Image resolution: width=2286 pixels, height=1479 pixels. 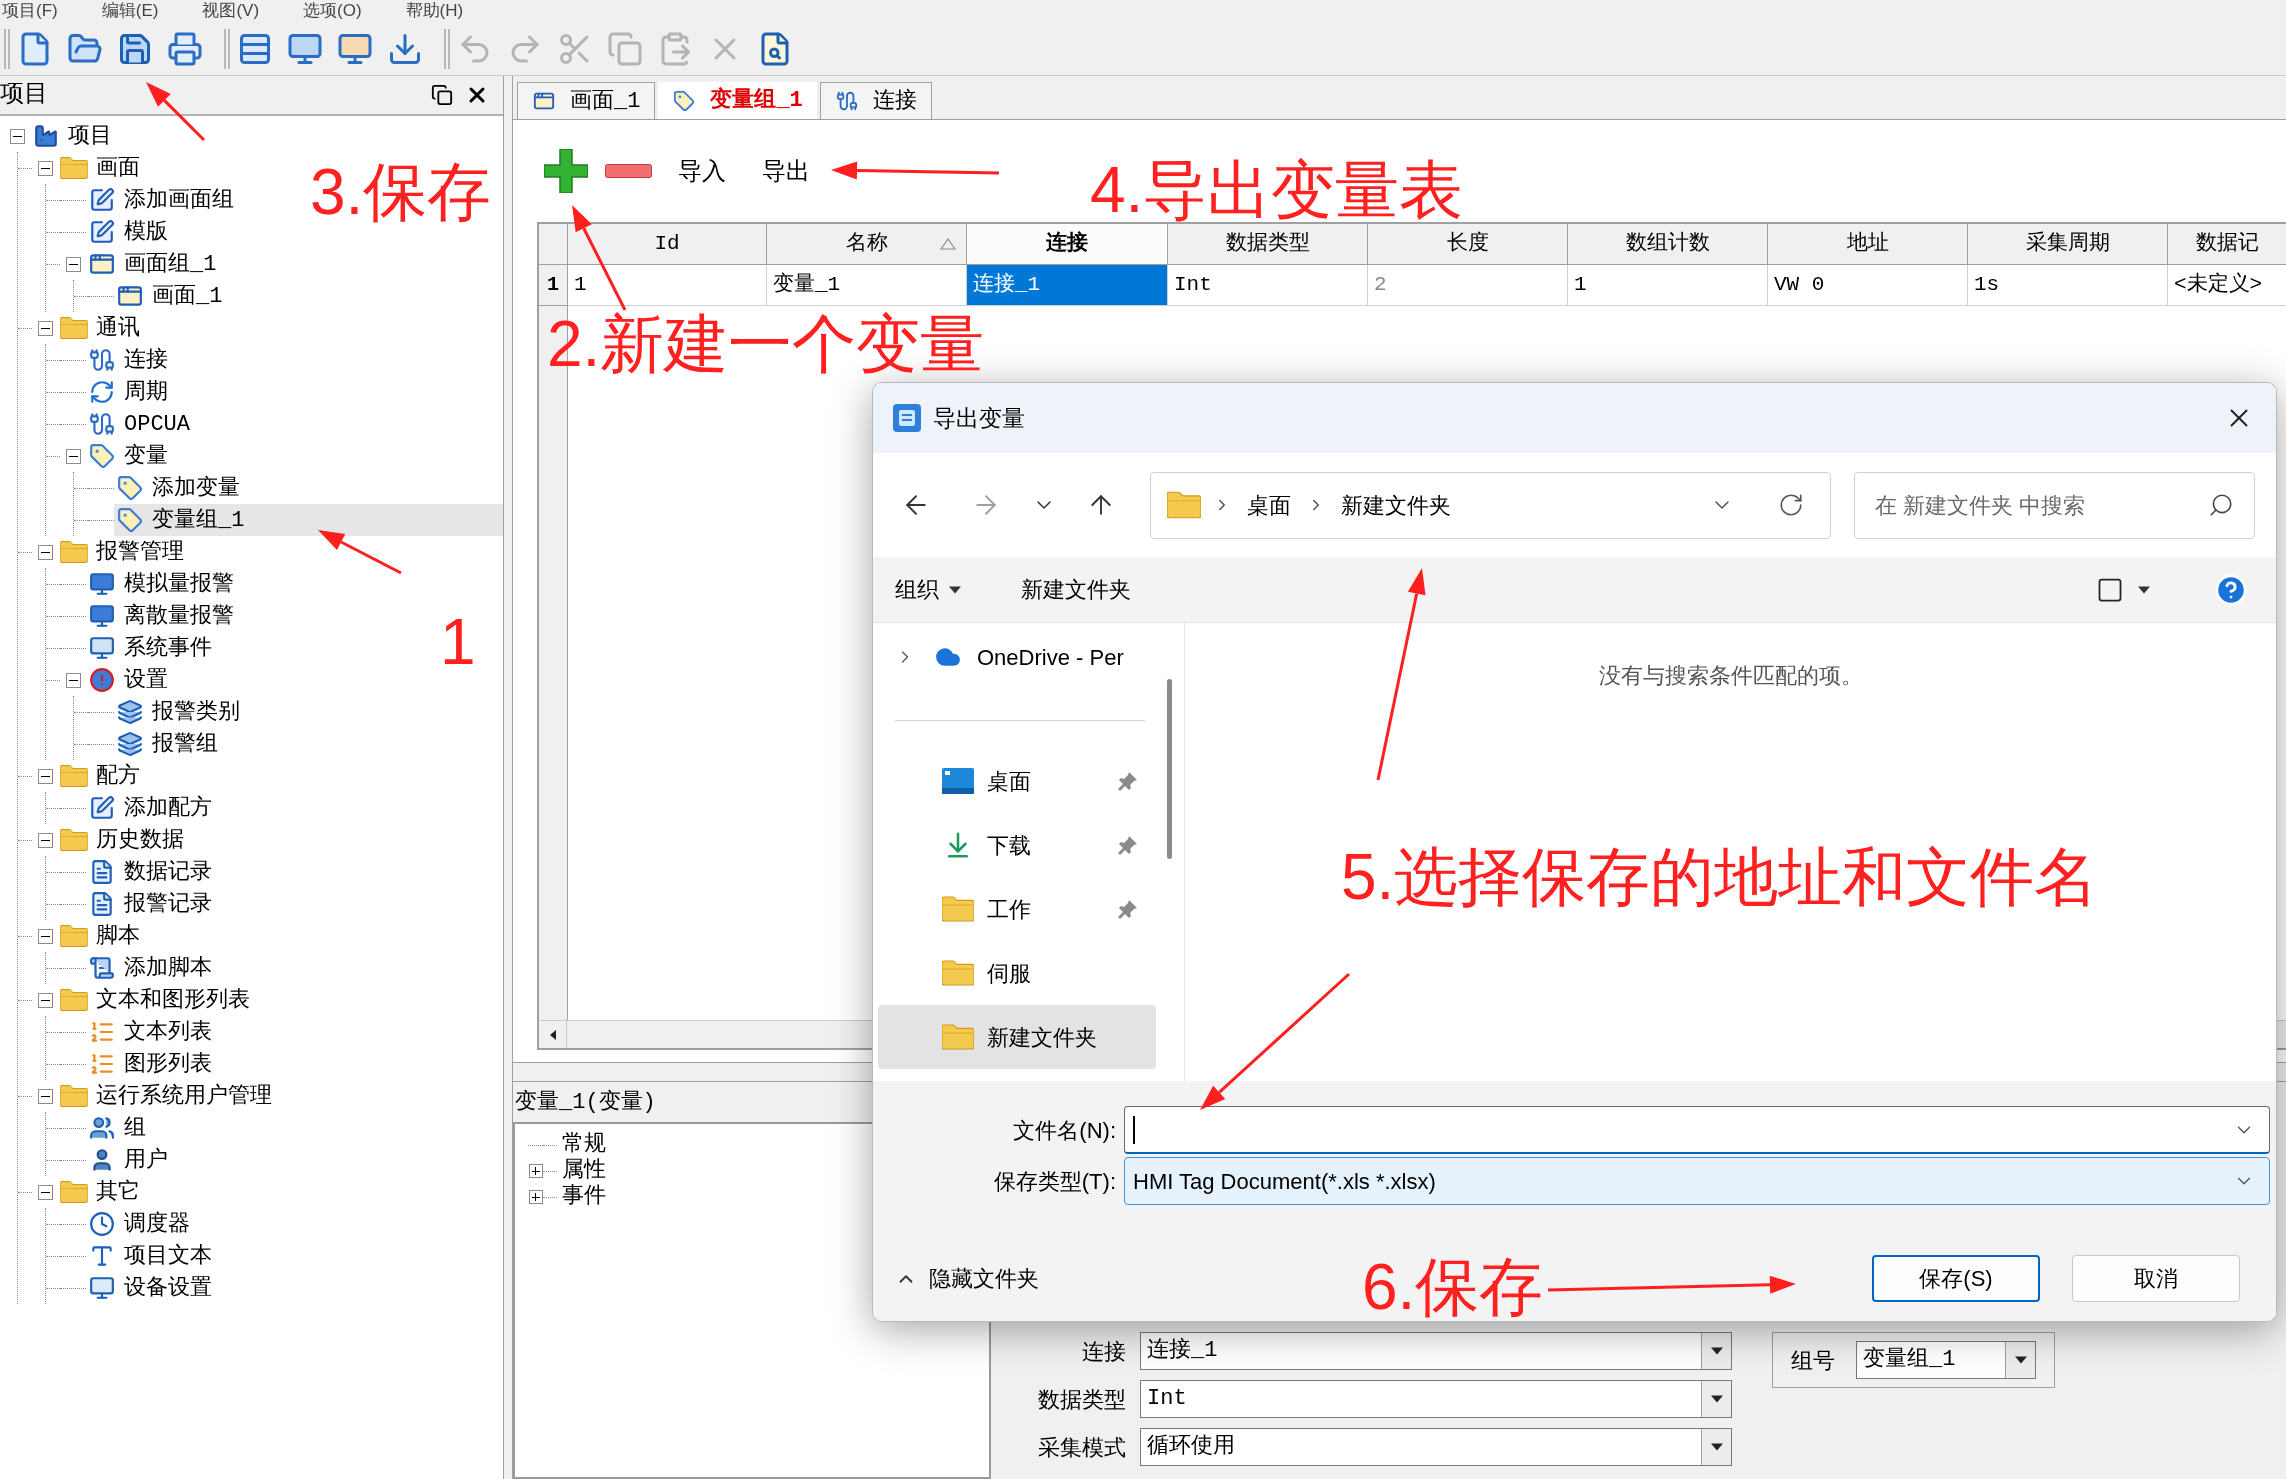 I want to click on tree-item: 文本列表, so click(x=152, y=1032).